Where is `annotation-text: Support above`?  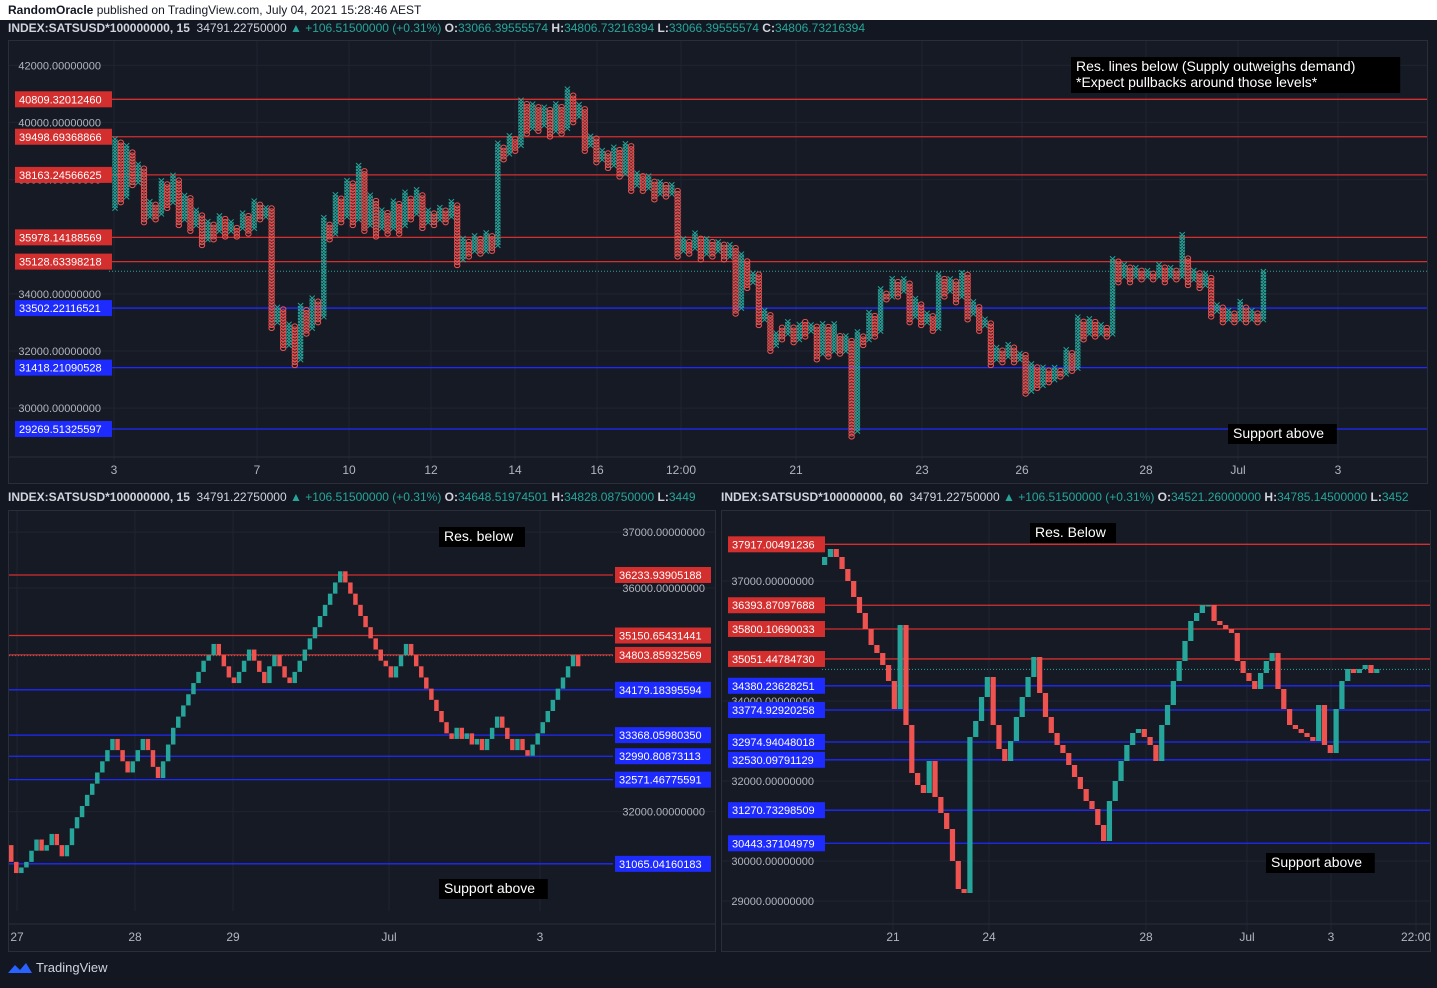 annotation-text: Support above is located at coordinates (1316, 862).